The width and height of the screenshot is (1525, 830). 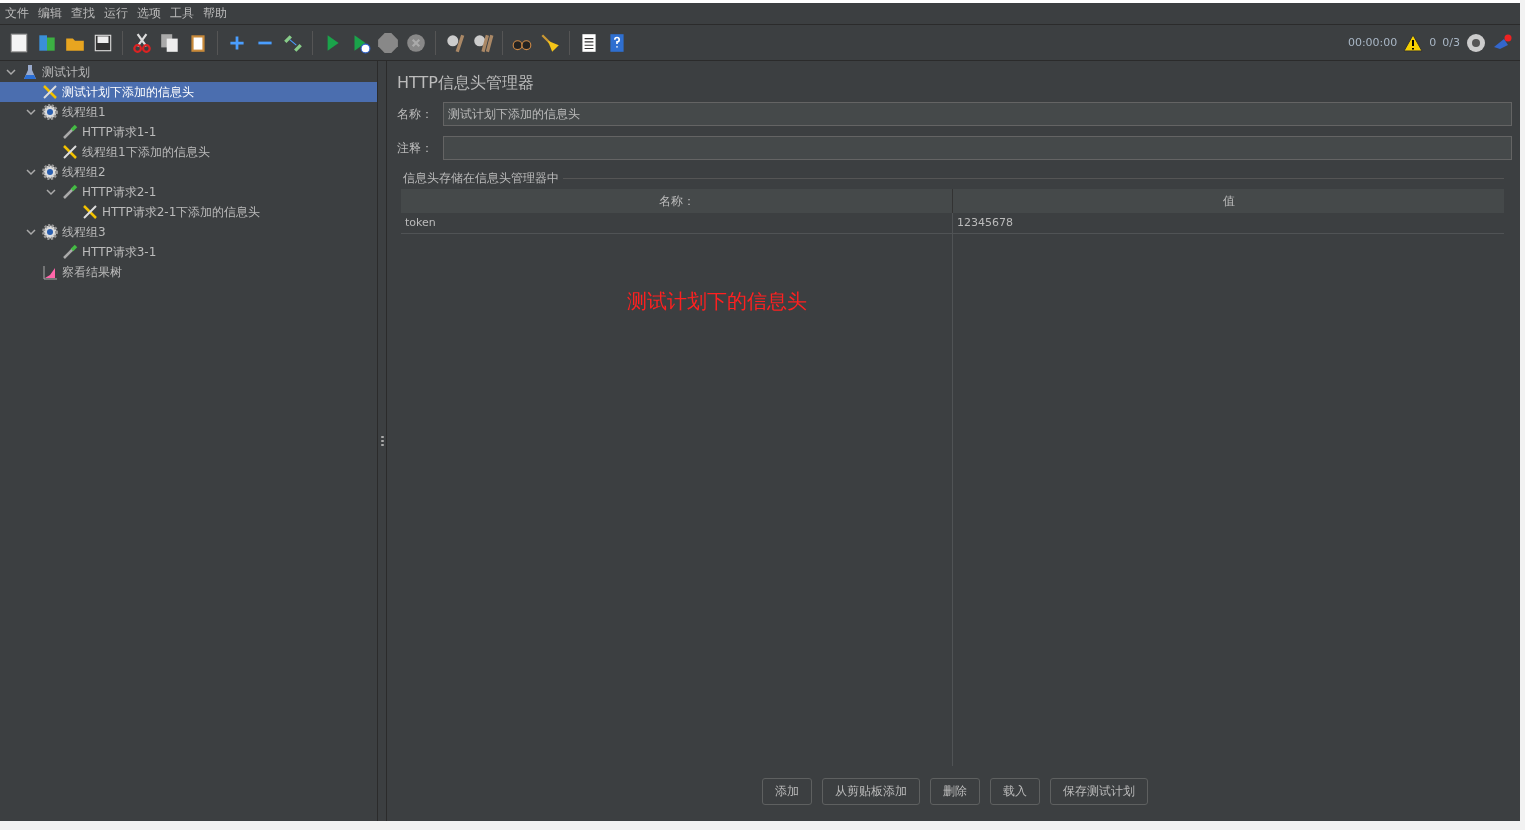 I want to click on menu-item: 运行, so click(x=116, y=13).